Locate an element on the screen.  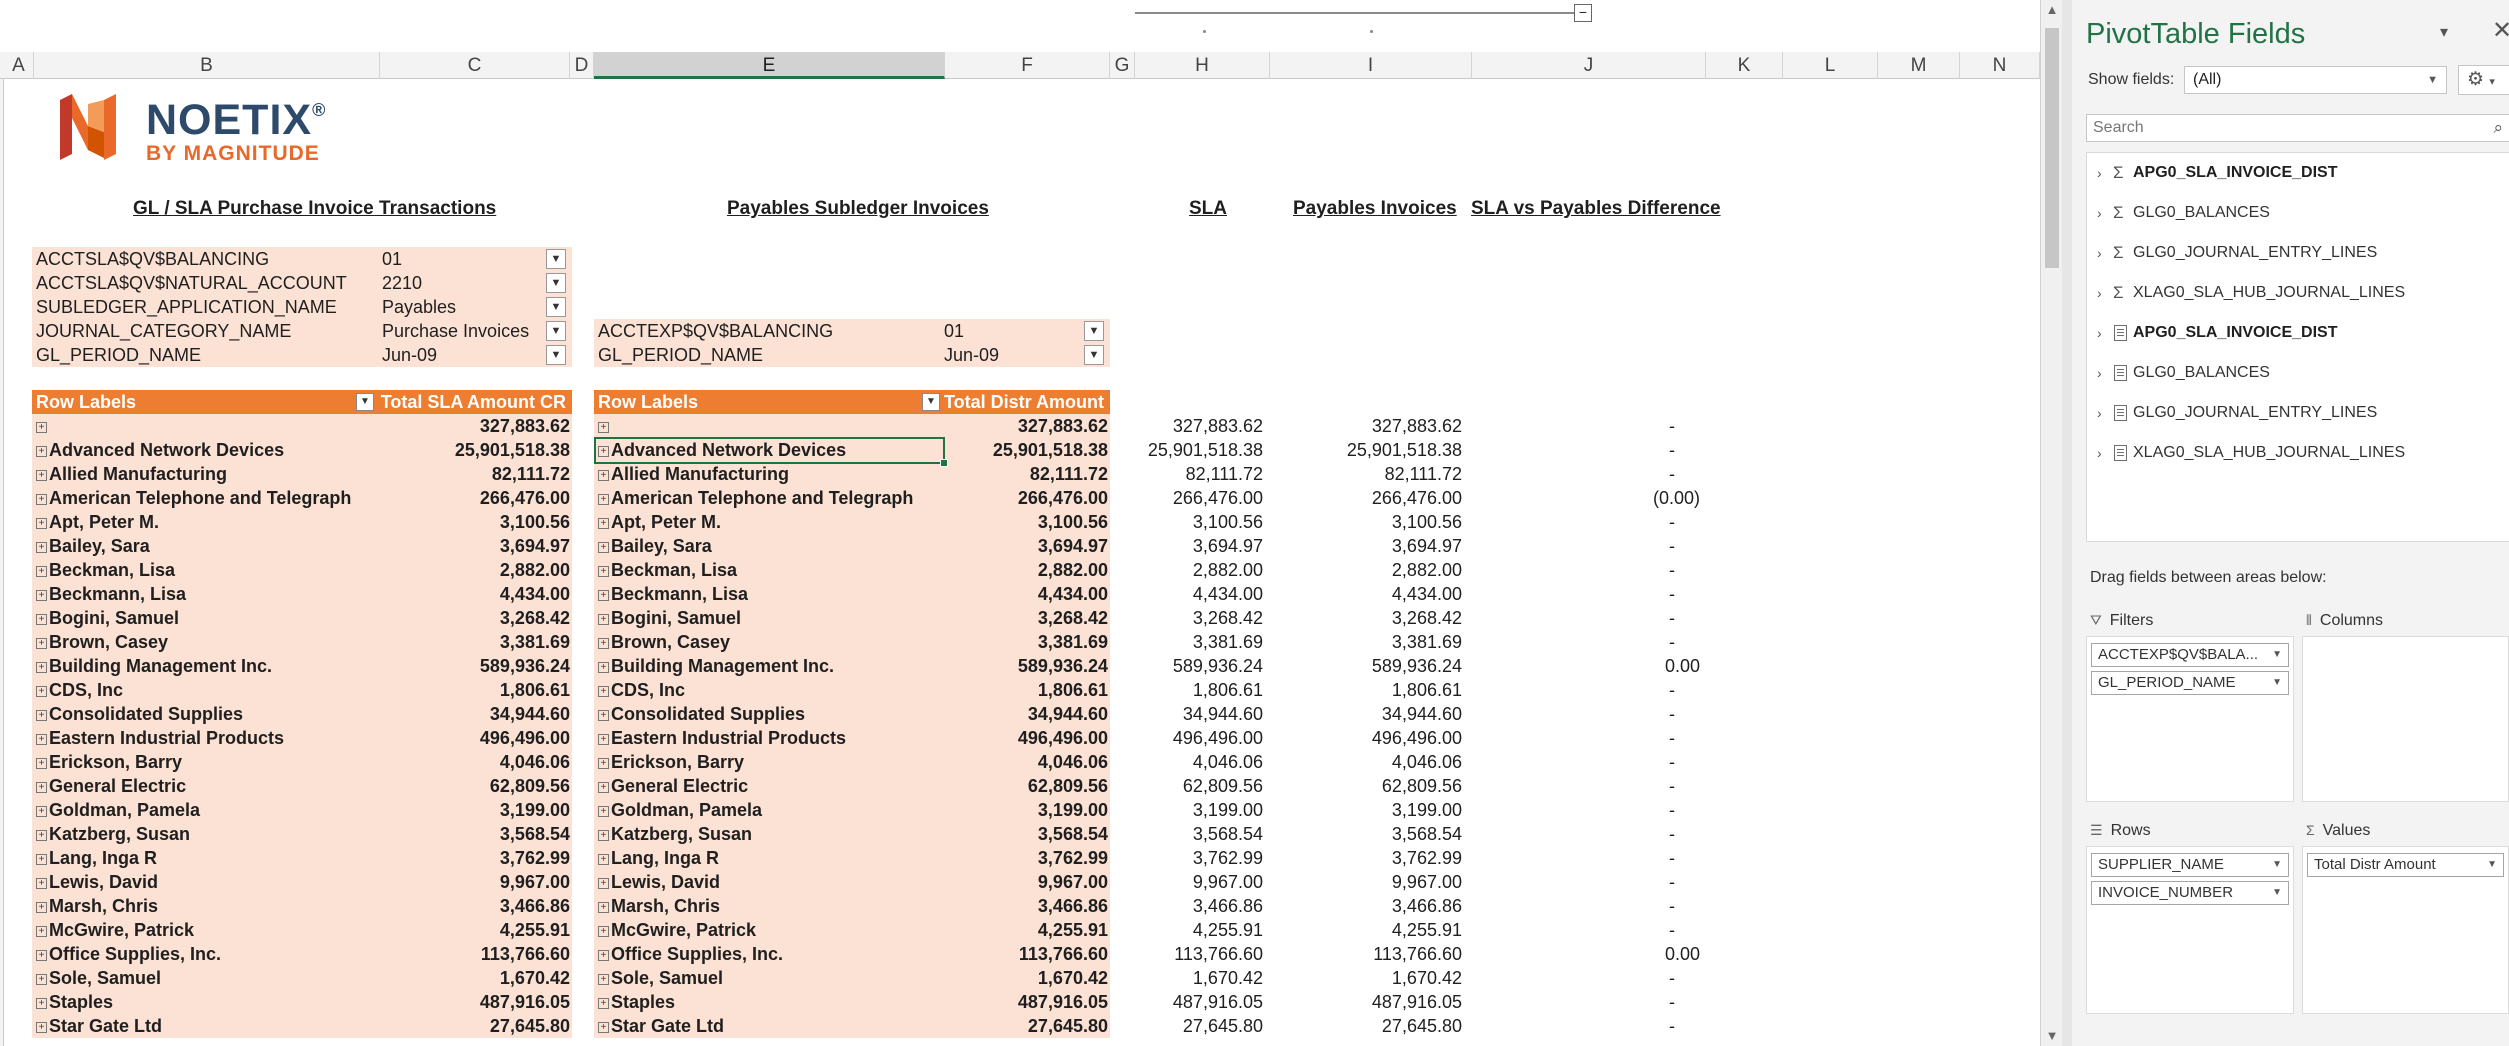
pivot-row-right: + Bogini, Samuel 3,268.42 is located at coordinates (852, 618).